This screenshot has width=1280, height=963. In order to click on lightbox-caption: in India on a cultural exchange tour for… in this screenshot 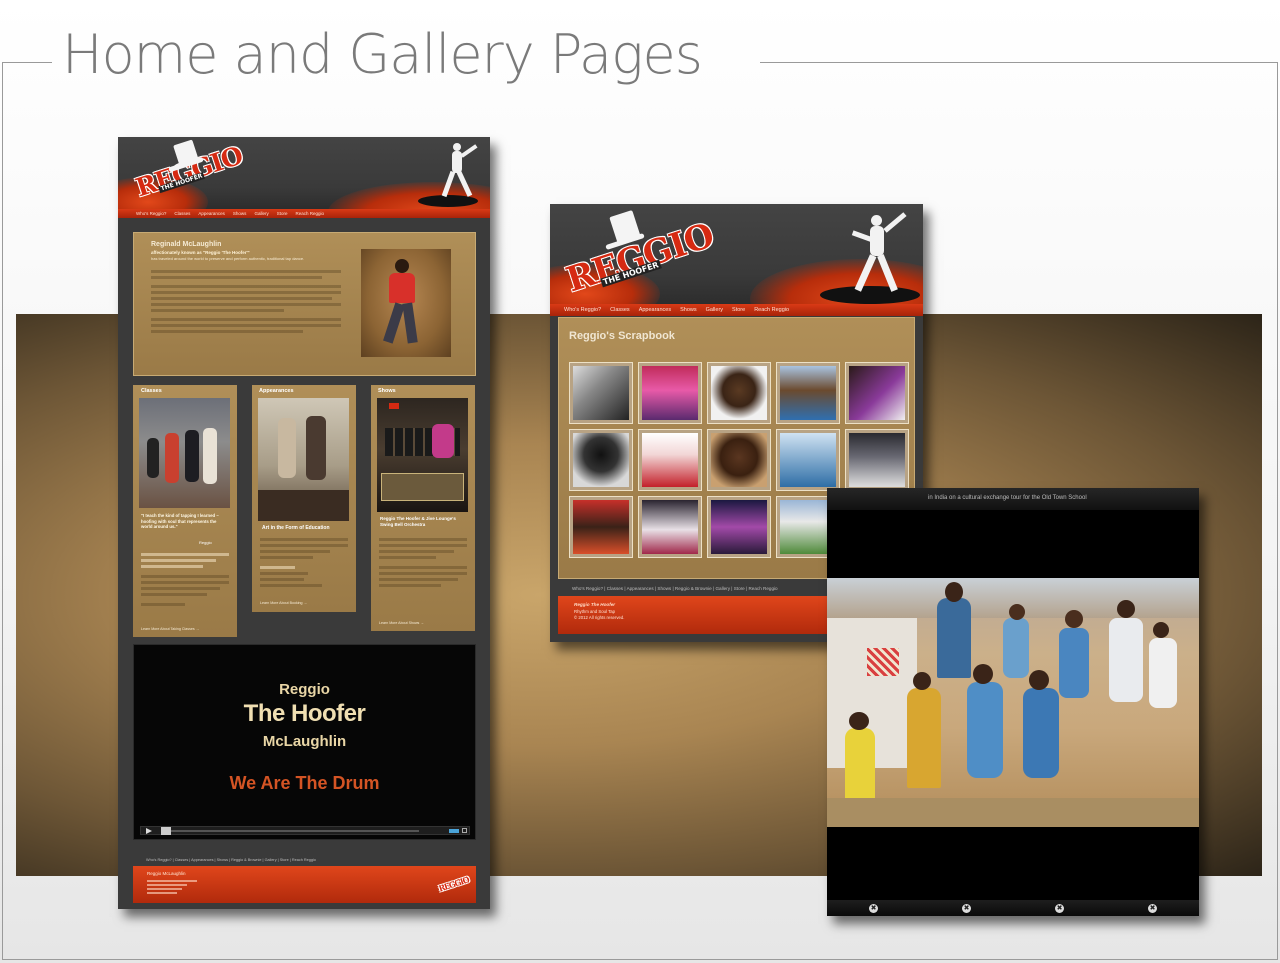, I will do `click(1007, 498)`.